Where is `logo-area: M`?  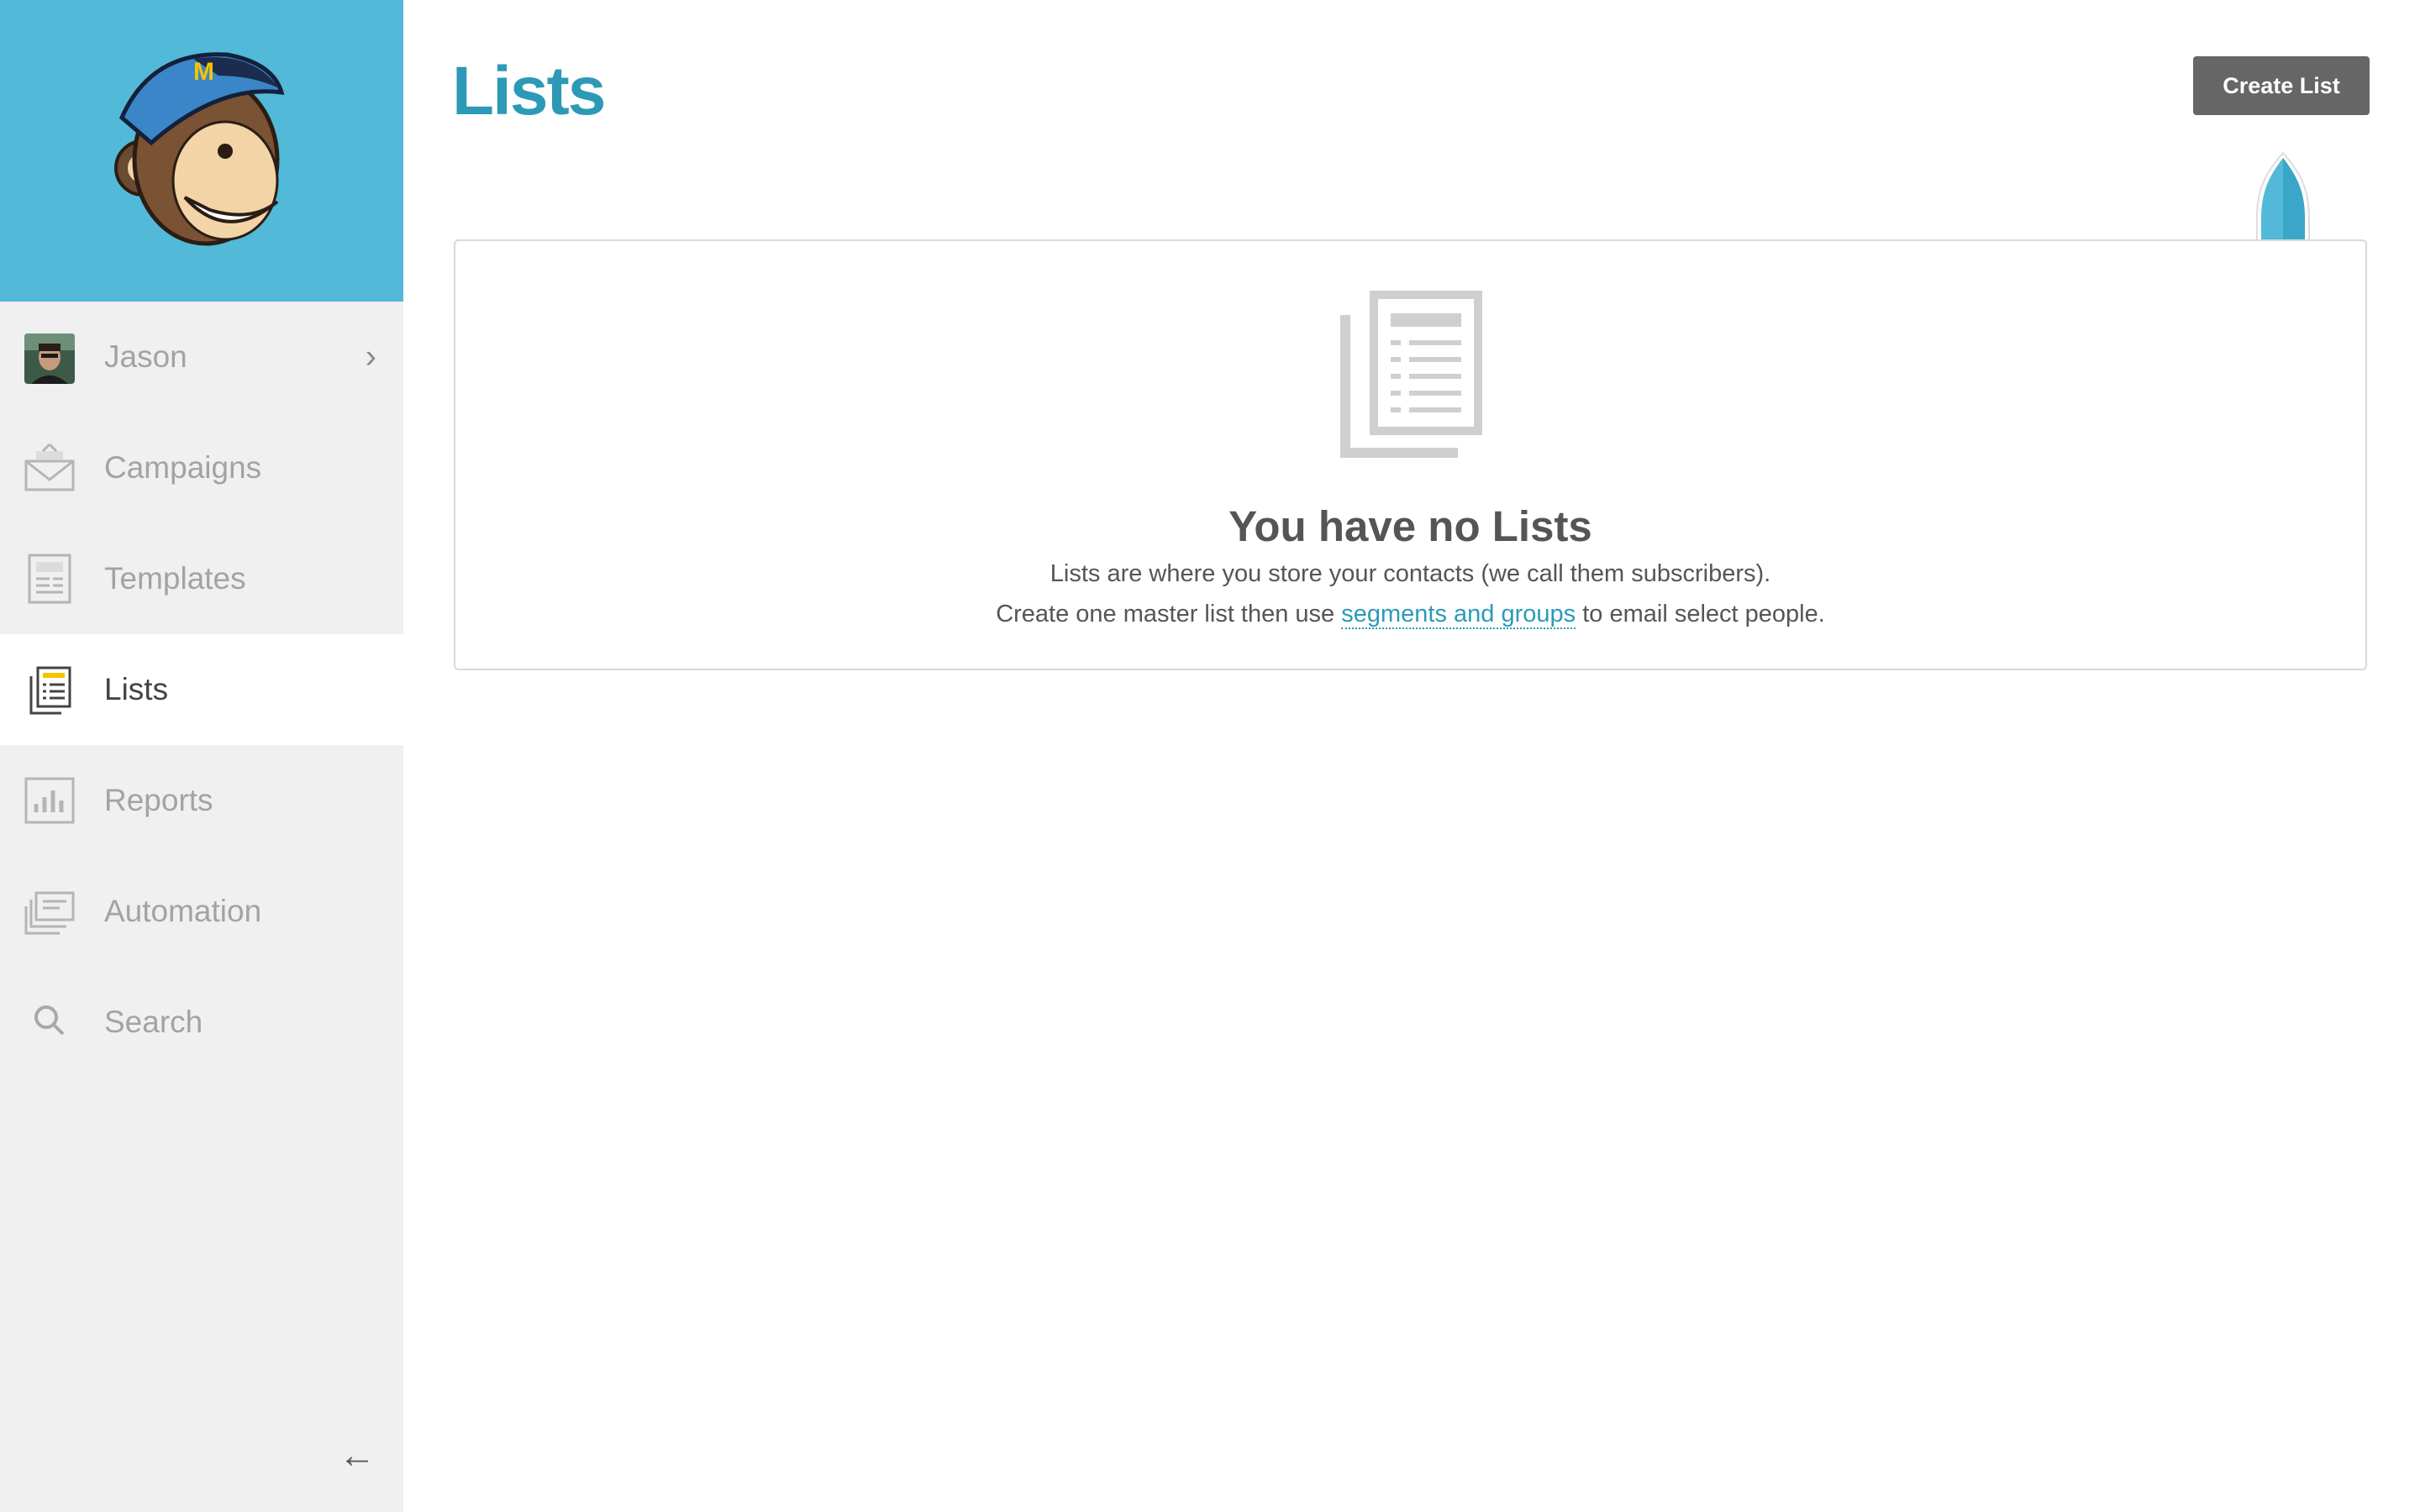 logo-area: M is located at coordinates (202, 151).